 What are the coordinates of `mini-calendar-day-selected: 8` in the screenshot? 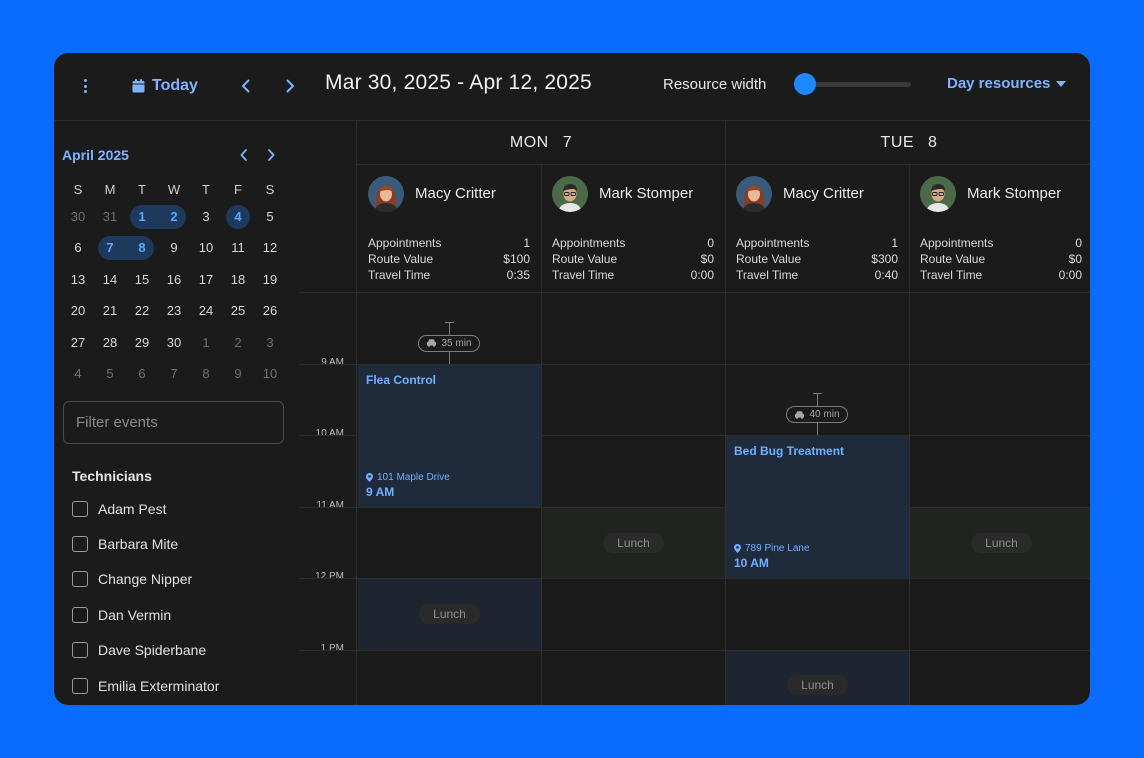 It's located at (142, 248).